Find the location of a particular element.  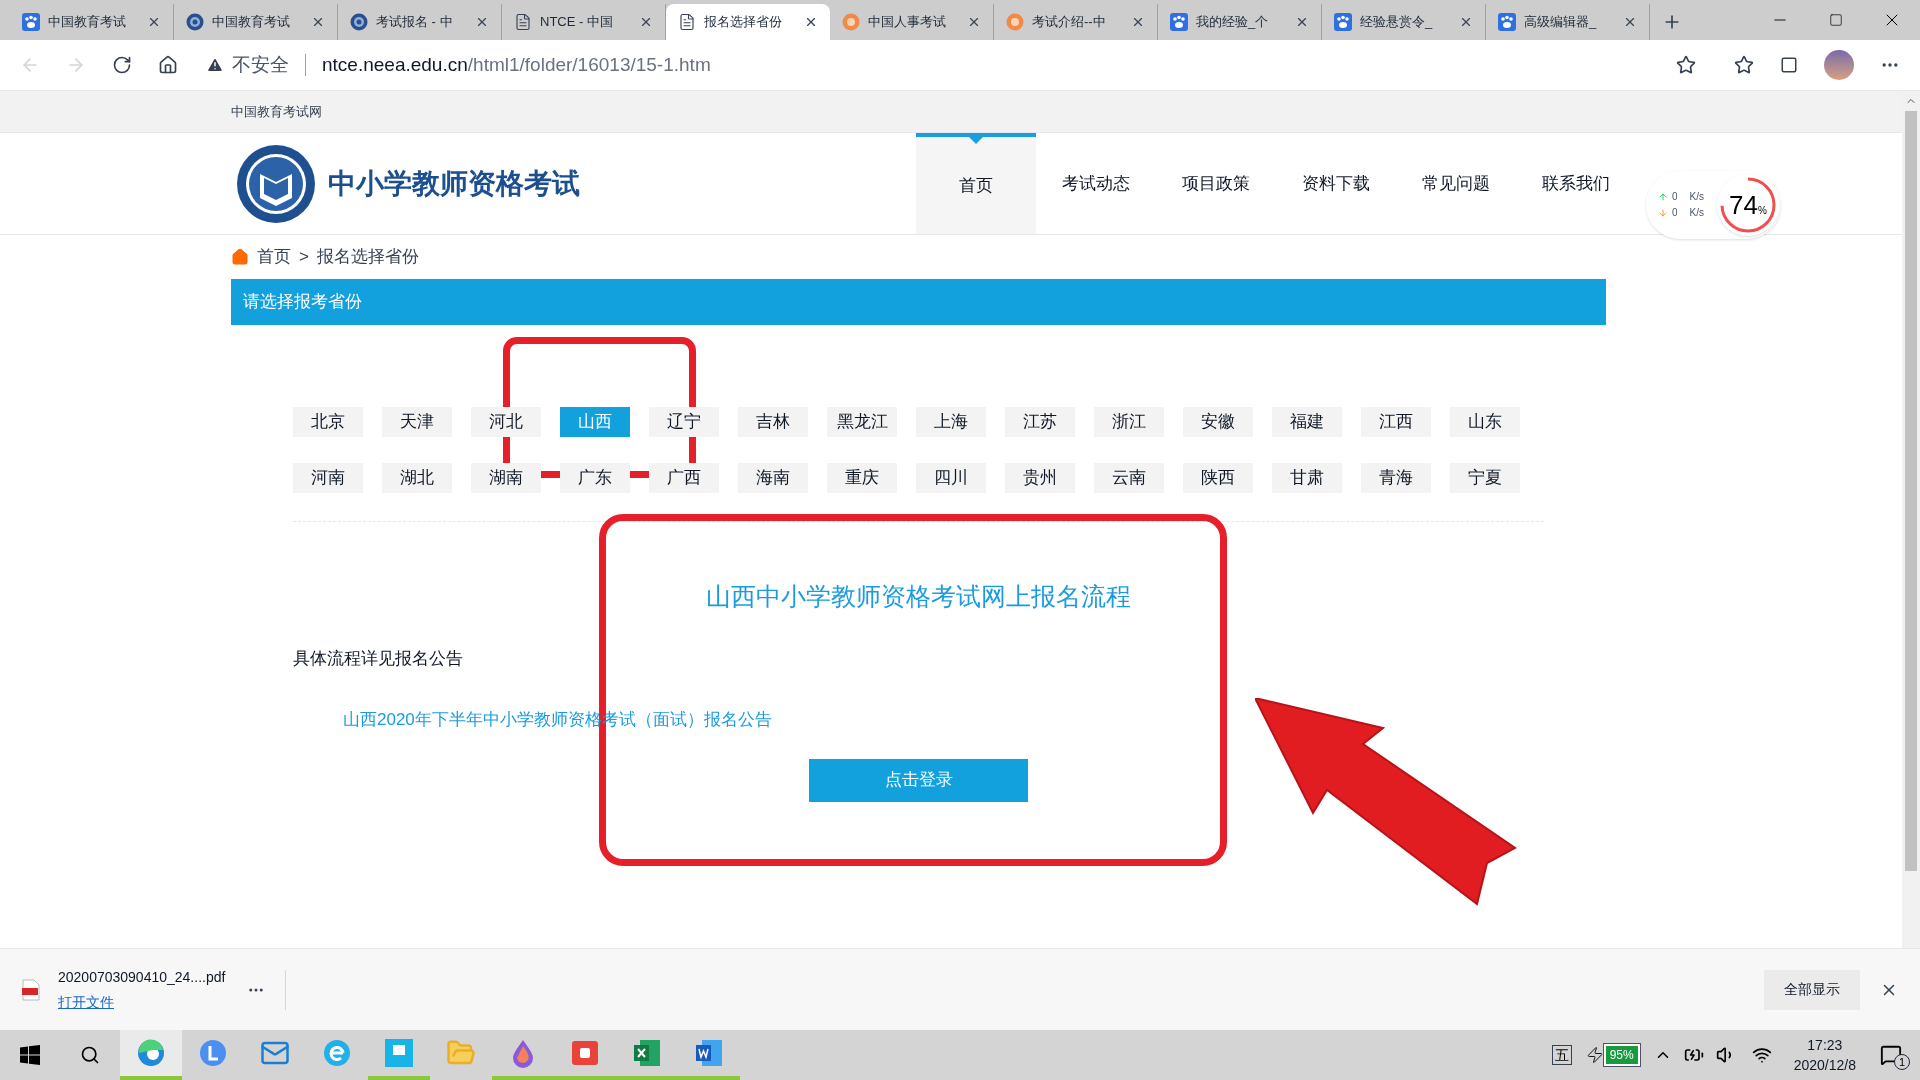

emblem-icon is located at coordinates (195, 22).